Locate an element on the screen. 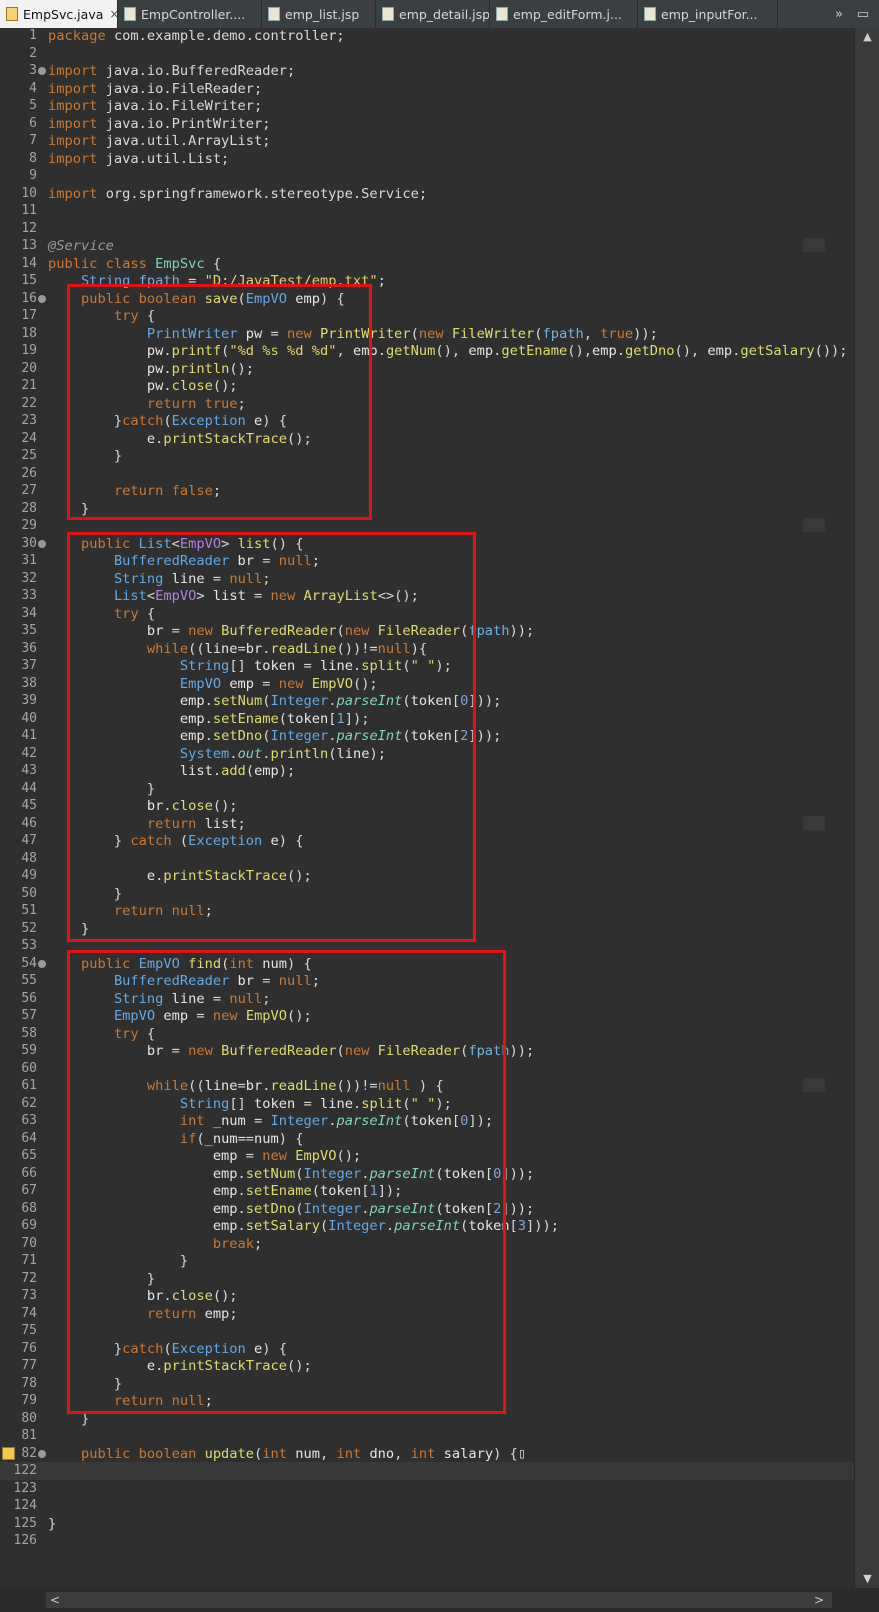 This screenshot has width=879, height=1612. line-number: 73 is located at coordinates (29, 1295).